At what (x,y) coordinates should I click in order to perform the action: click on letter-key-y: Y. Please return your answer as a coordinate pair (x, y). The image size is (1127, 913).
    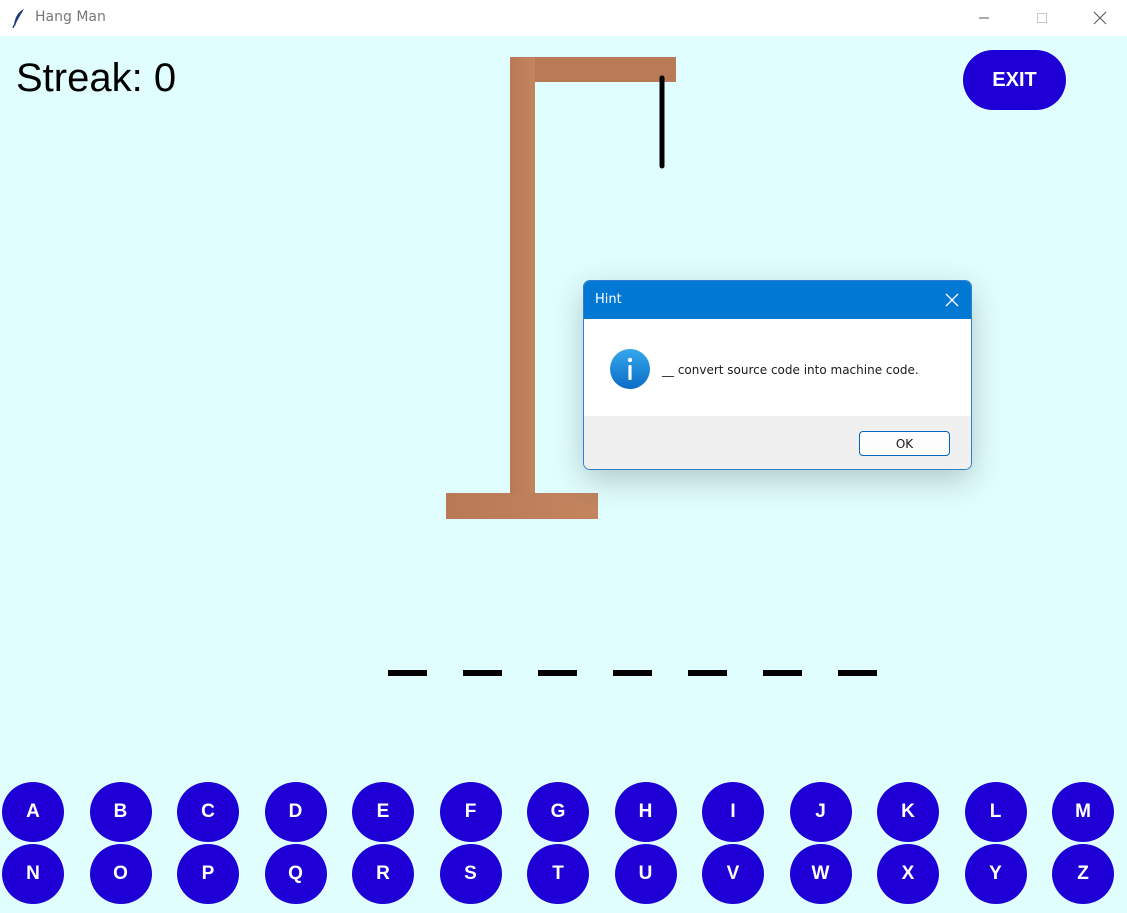
    Looking at the image, I should click on (995, 874).